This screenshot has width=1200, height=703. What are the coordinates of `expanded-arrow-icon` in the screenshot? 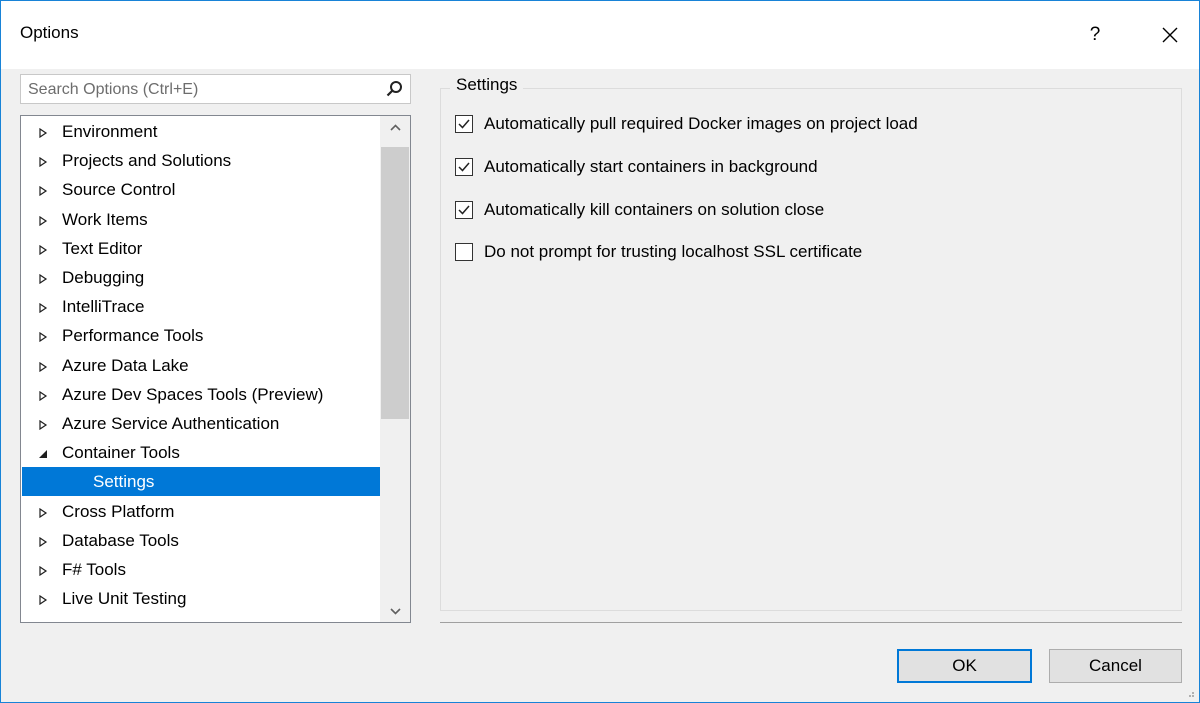 It's located at (44, 452).